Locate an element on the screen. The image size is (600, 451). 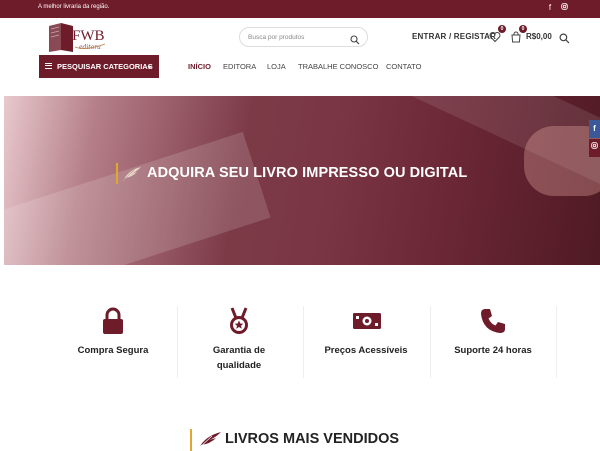
feature-label: Compra Segura is located at coordinates (113, 350).